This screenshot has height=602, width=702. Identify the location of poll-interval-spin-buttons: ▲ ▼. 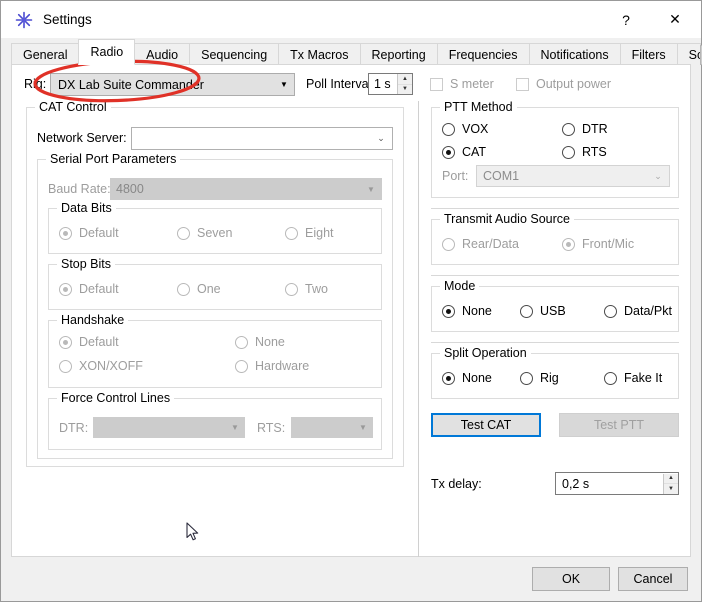
(404, 84).